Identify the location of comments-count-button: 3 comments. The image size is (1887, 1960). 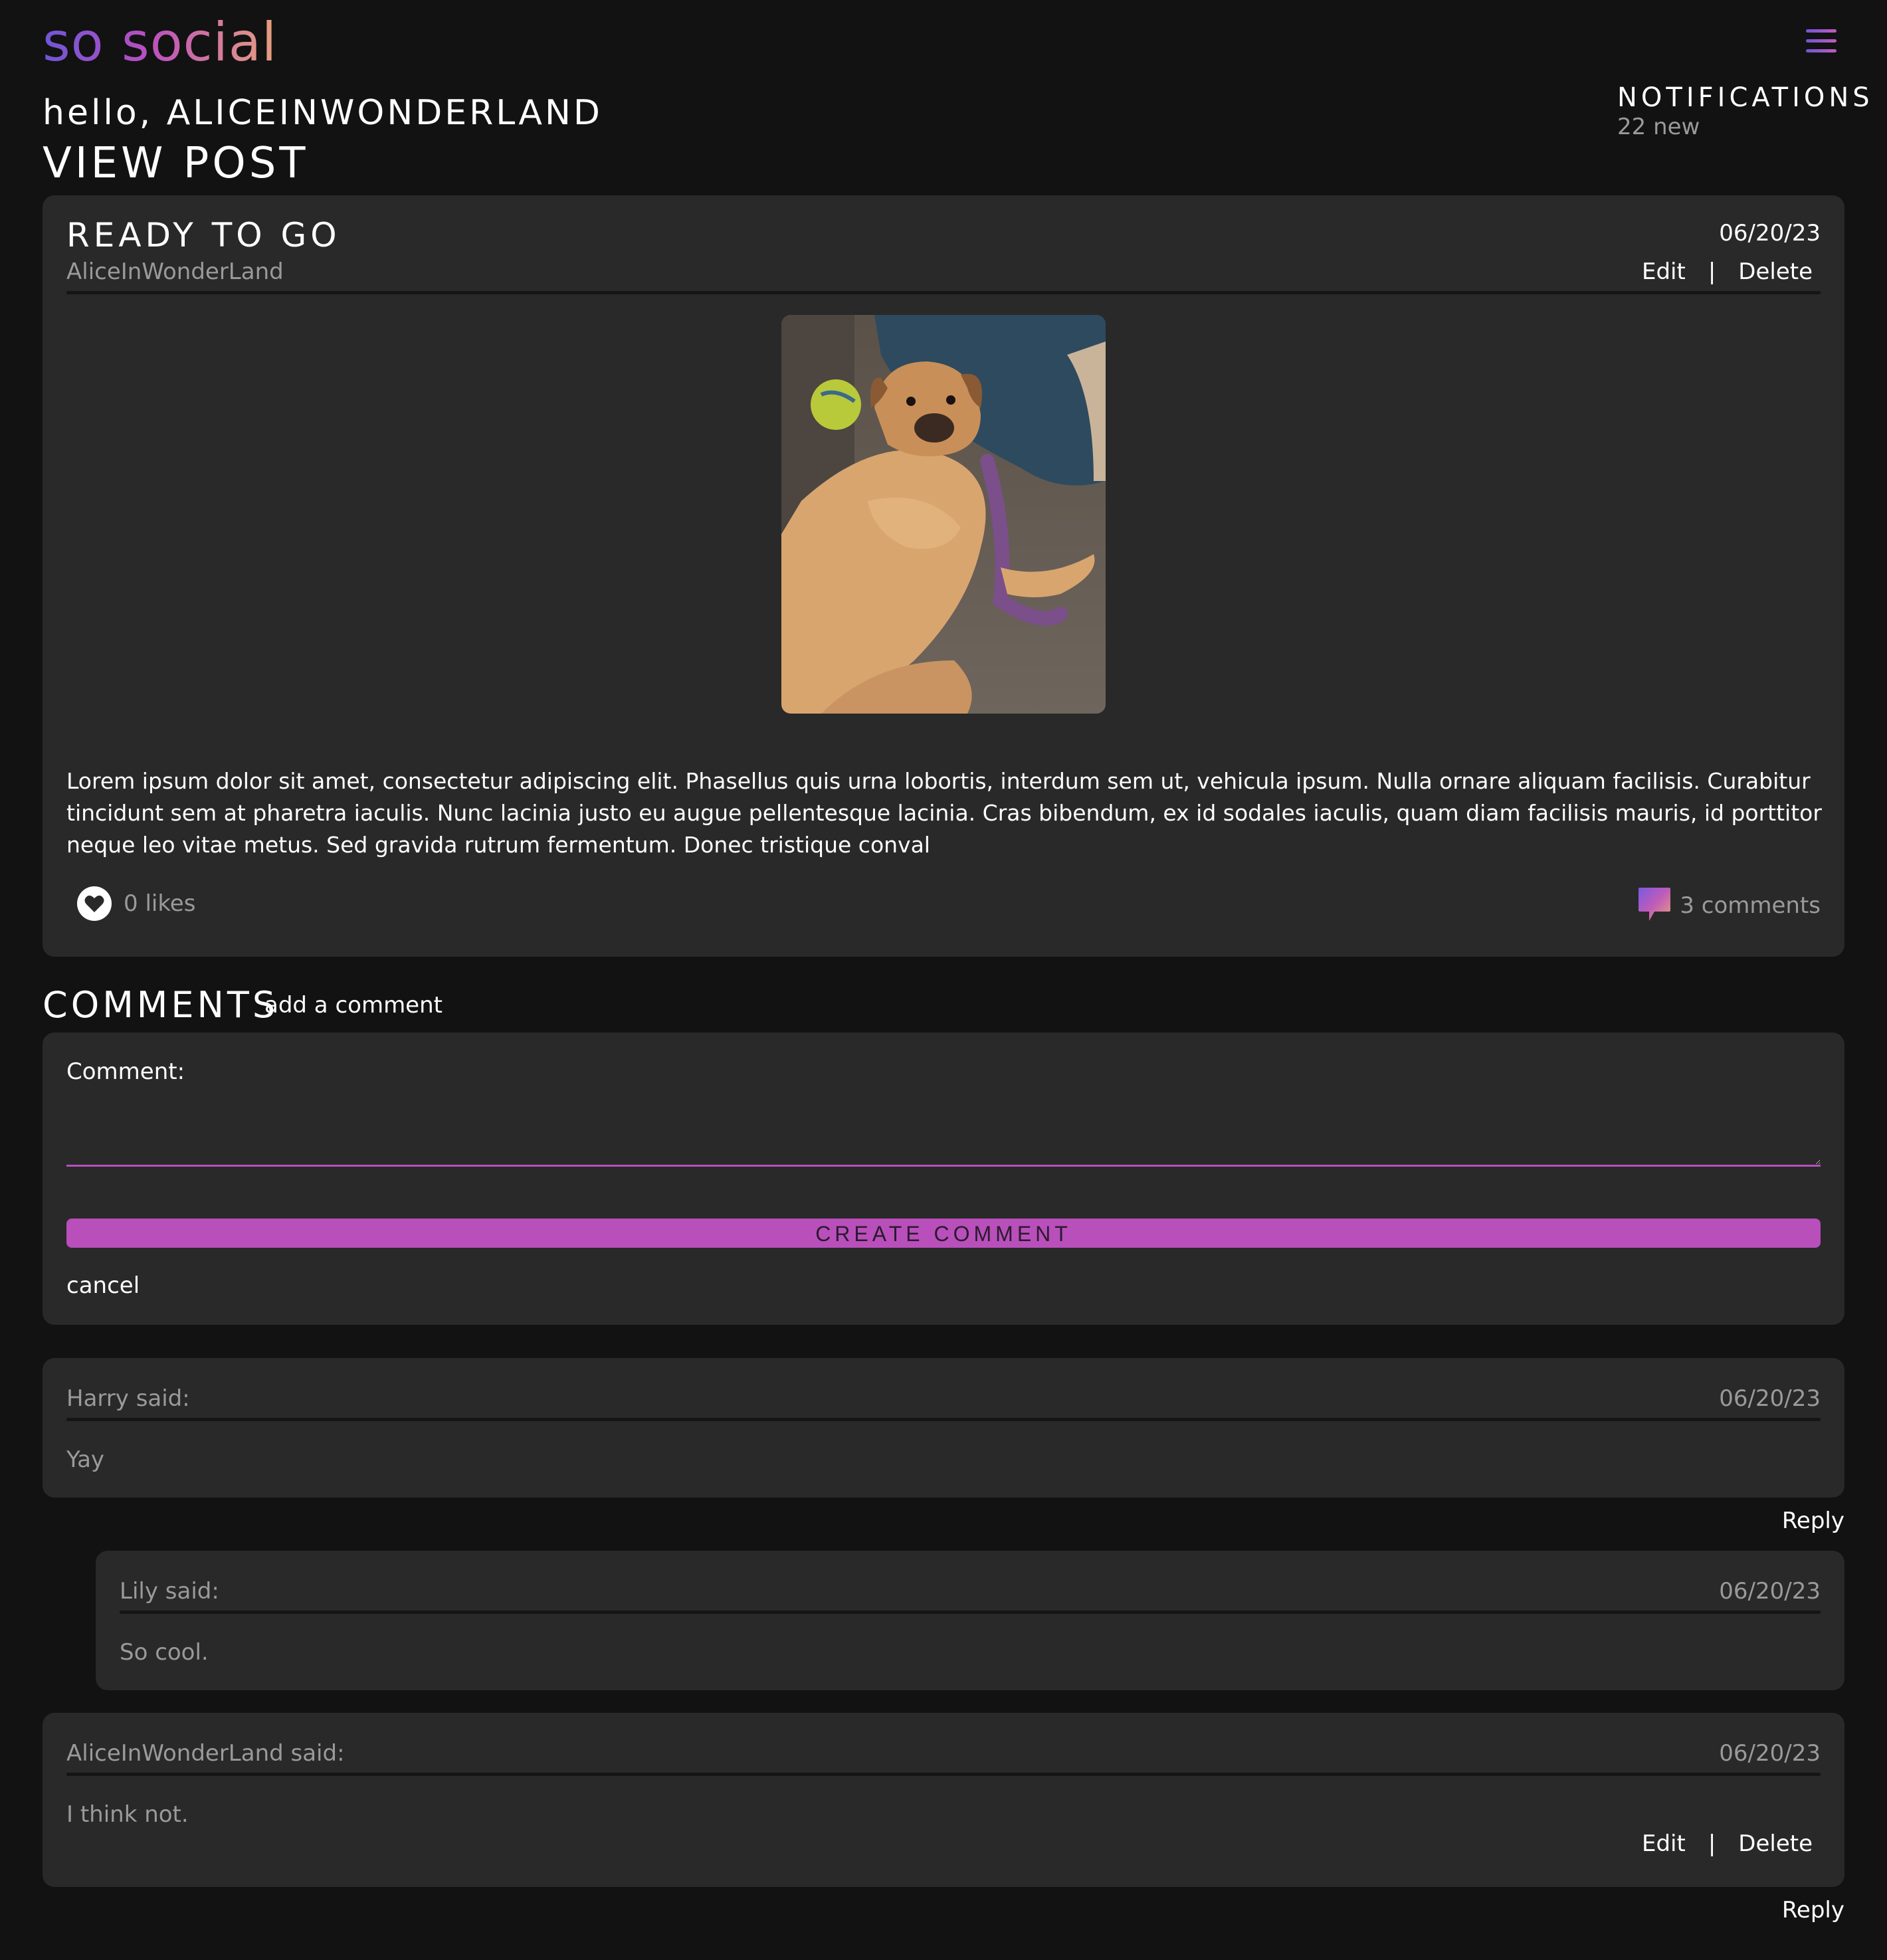
(1729, 905).